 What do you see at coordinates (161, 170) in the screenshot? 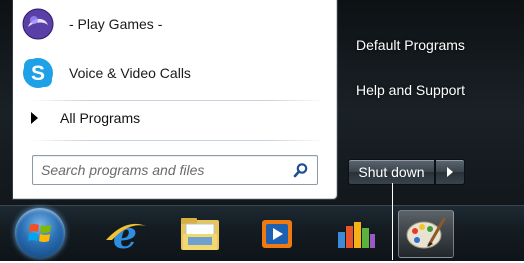
I see `search-input` at bounding box center [161, 170].